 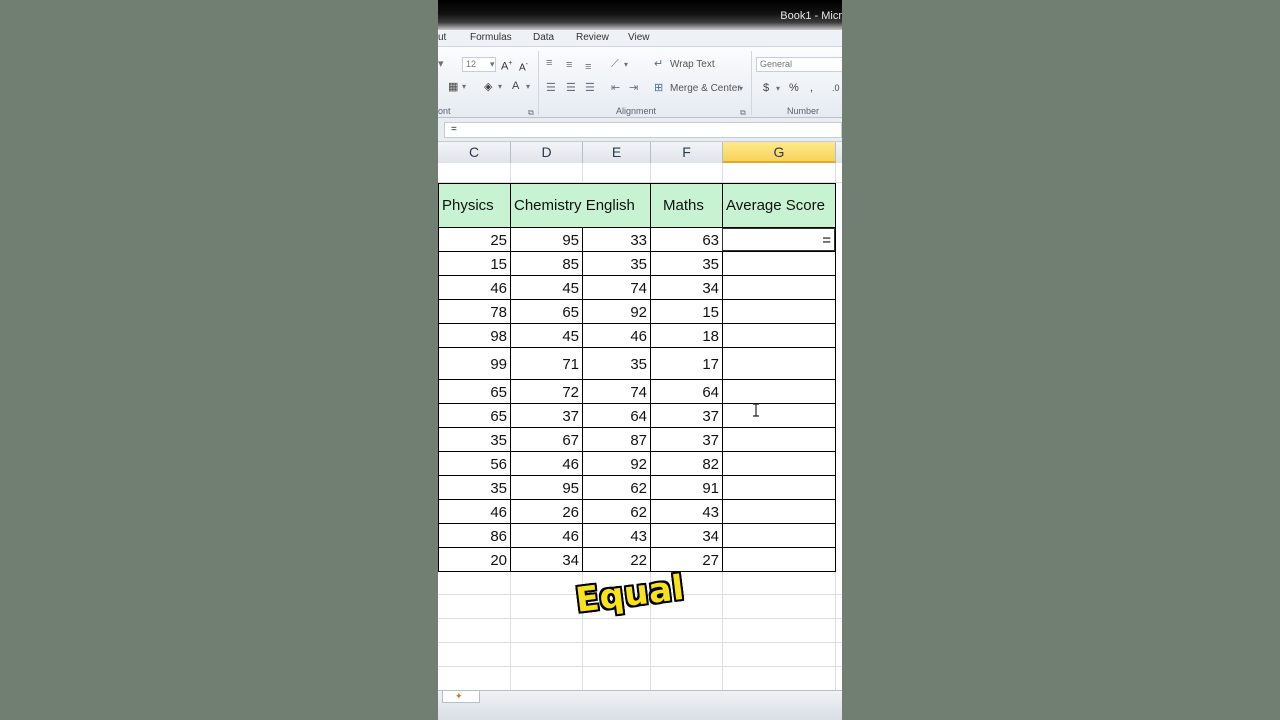 What do you see at coordinates (686, 205) in the screenshot?
I see `header-maths: Maths` at bounding box center [686, 205].